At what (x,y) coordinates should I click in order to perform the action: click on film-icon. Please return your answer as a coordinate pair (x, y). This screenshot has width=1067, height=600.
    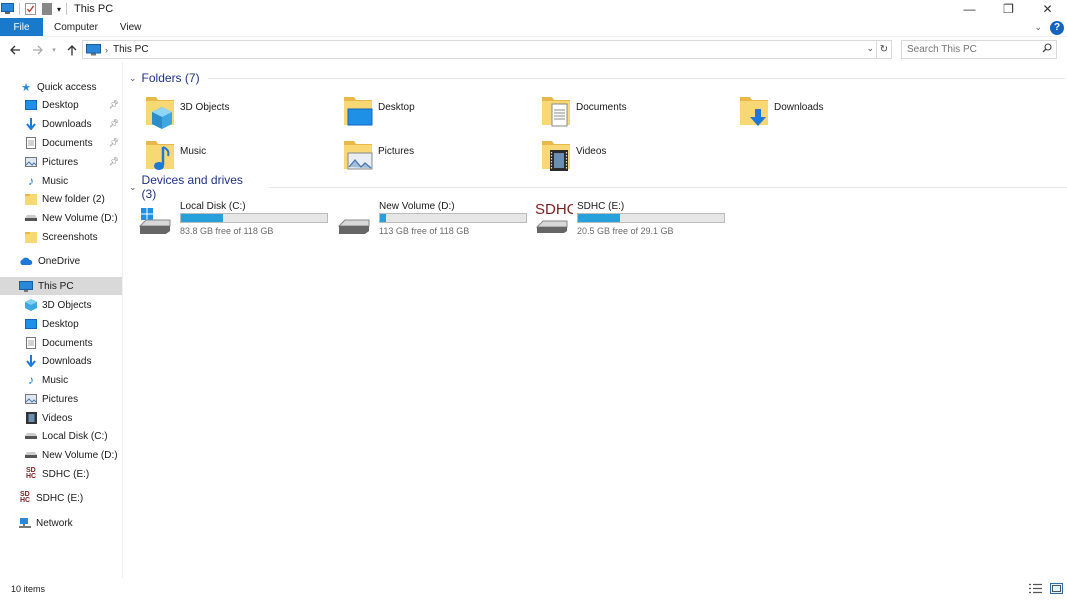
    Looking at the image, I should click on (31, 418).